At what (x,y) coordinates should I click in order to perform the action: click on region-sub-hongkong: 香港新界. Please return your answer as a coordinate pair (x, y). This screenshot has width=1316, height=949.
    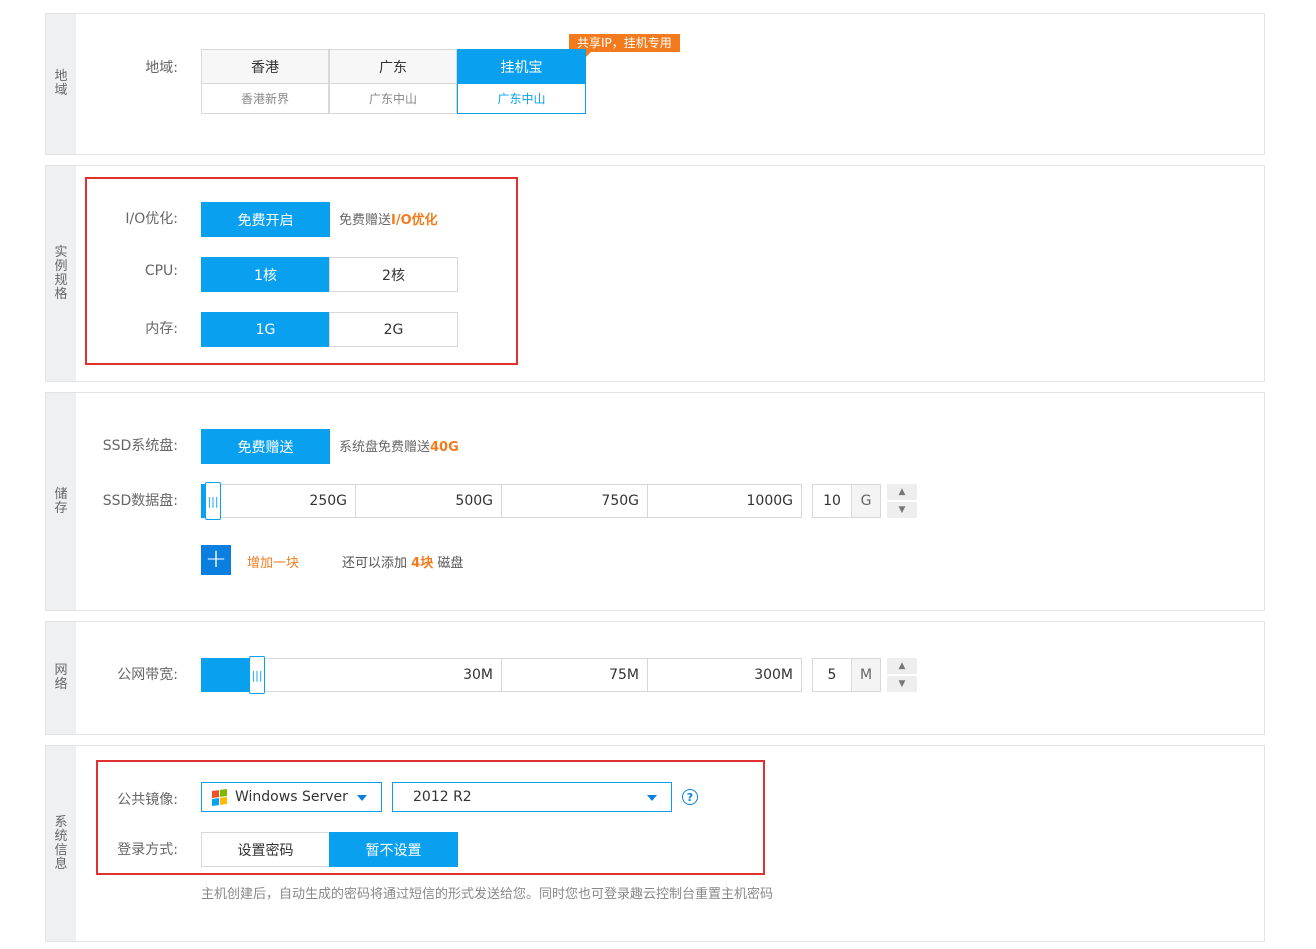
    Looking at the image, I should click on (265, 98).